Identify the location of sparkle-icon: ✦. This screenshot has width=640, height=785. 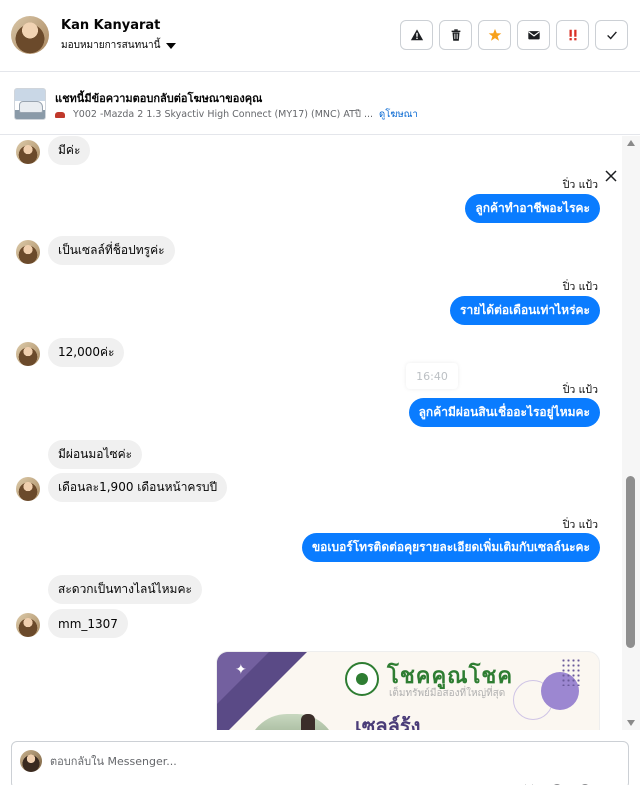
(241, 670).